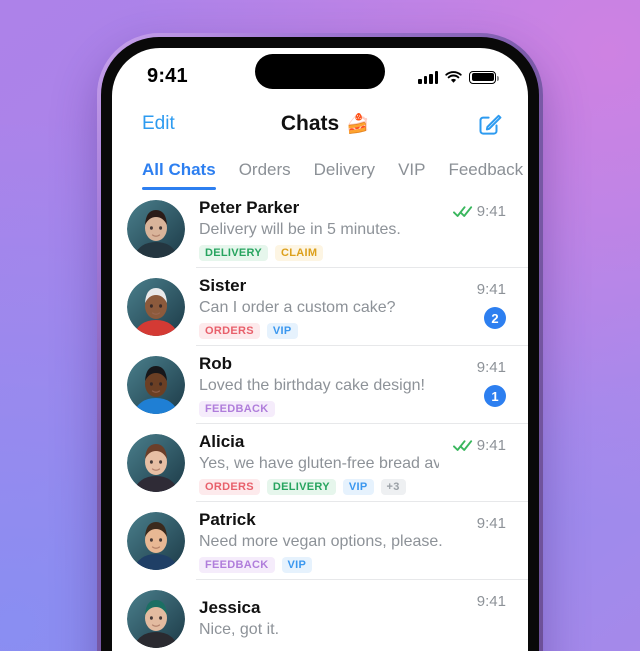 The width and height of the screenshot is (640, 651). Describe the element at coordinates (299, 252) in the screenshot. I see `chat-tag-claim: CLAIM` at that location.